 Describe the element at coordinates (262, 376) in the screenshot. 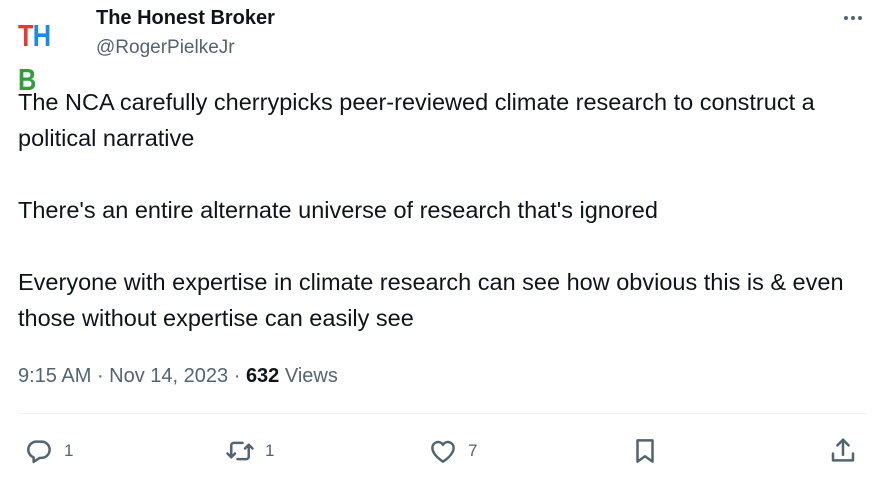

I see `views-count: 632` at that location.